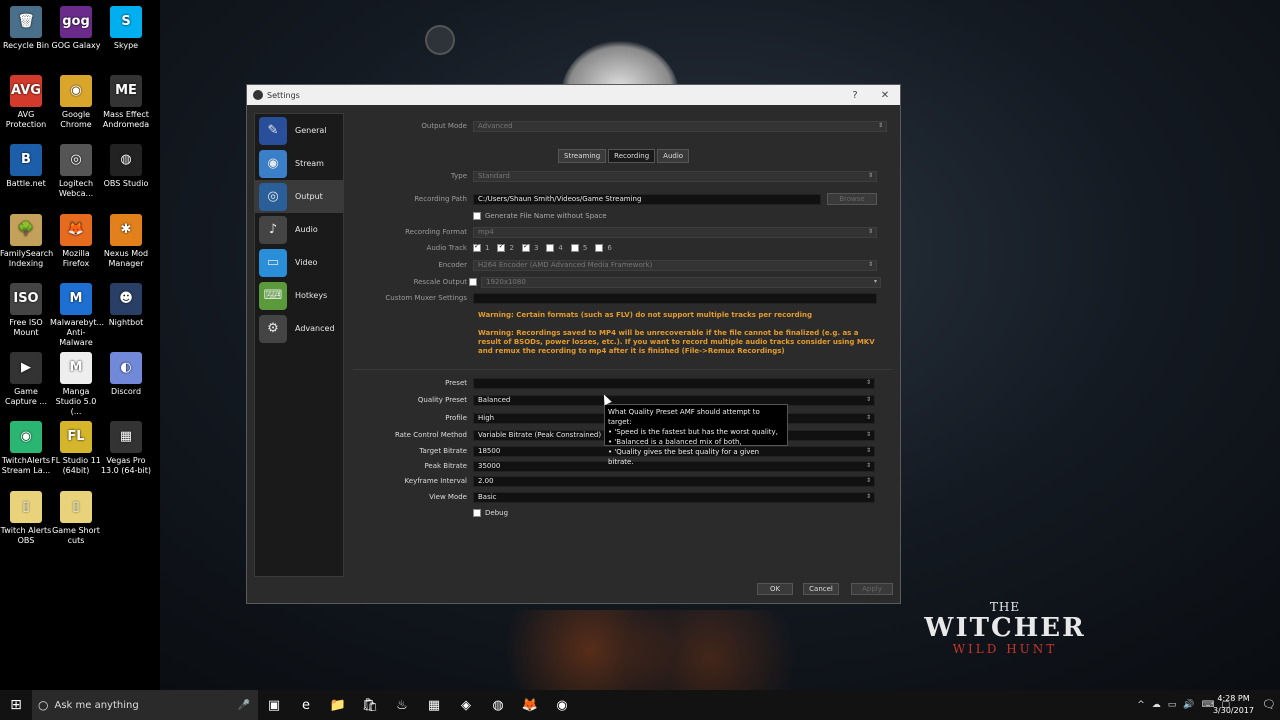  What do you see at coordinates (477, 216) in the screenshot?
I see `no-space-checkbox` at bounding box center [477, 216].